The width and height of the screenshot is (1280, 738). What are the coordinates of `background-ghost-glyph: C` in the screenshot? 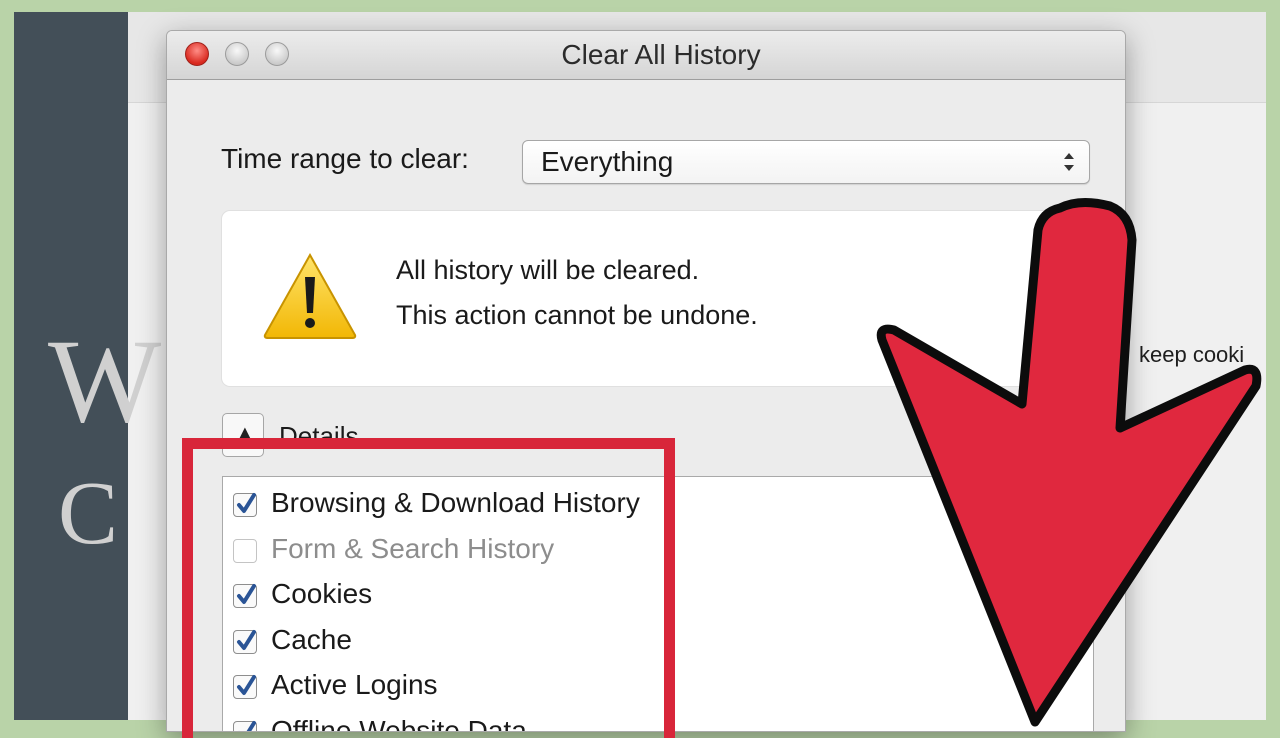 It's located at (88, 513).